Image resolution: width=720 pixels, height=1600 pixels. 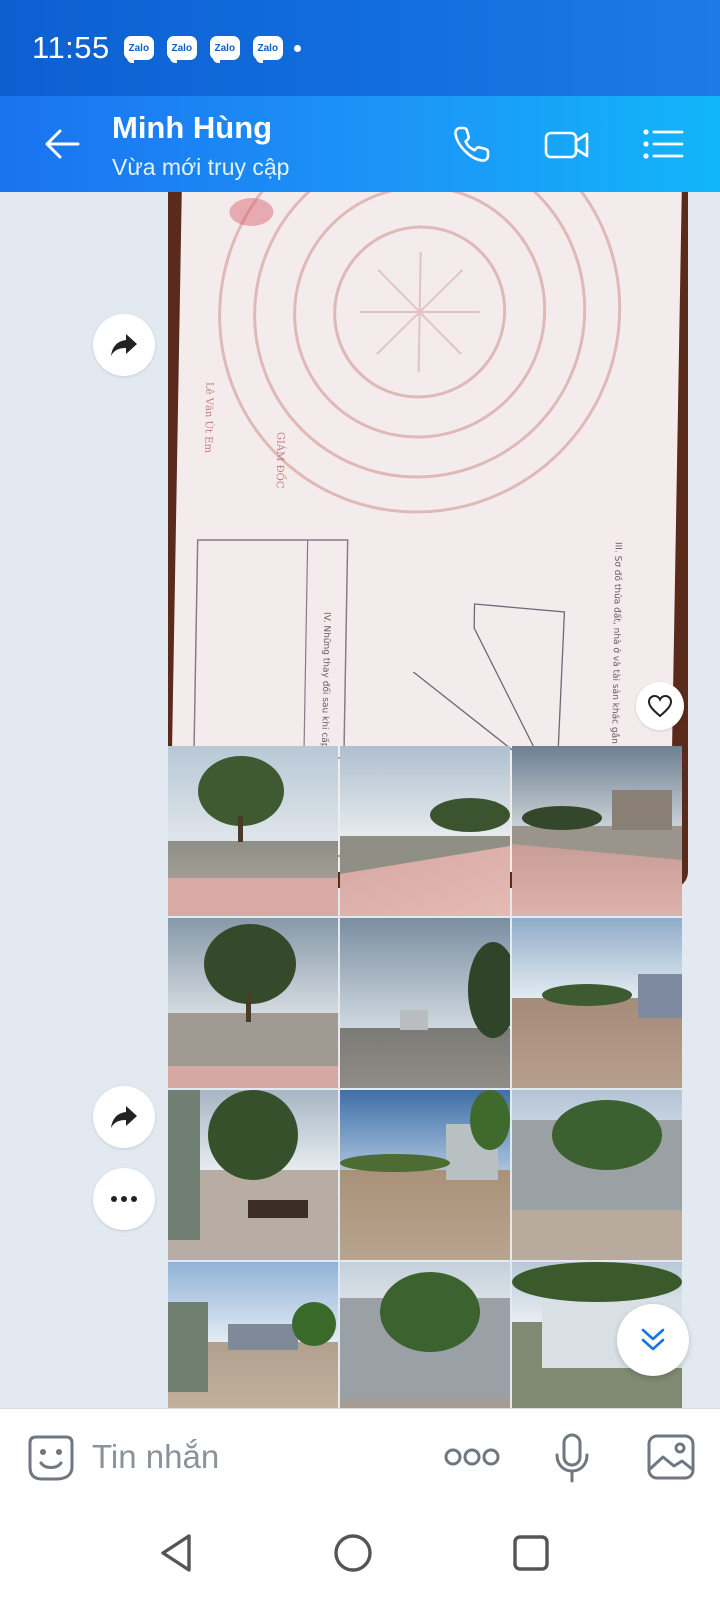 I want to click on svg-text: Lê Văn Út Em, so click(x=208, y=417).